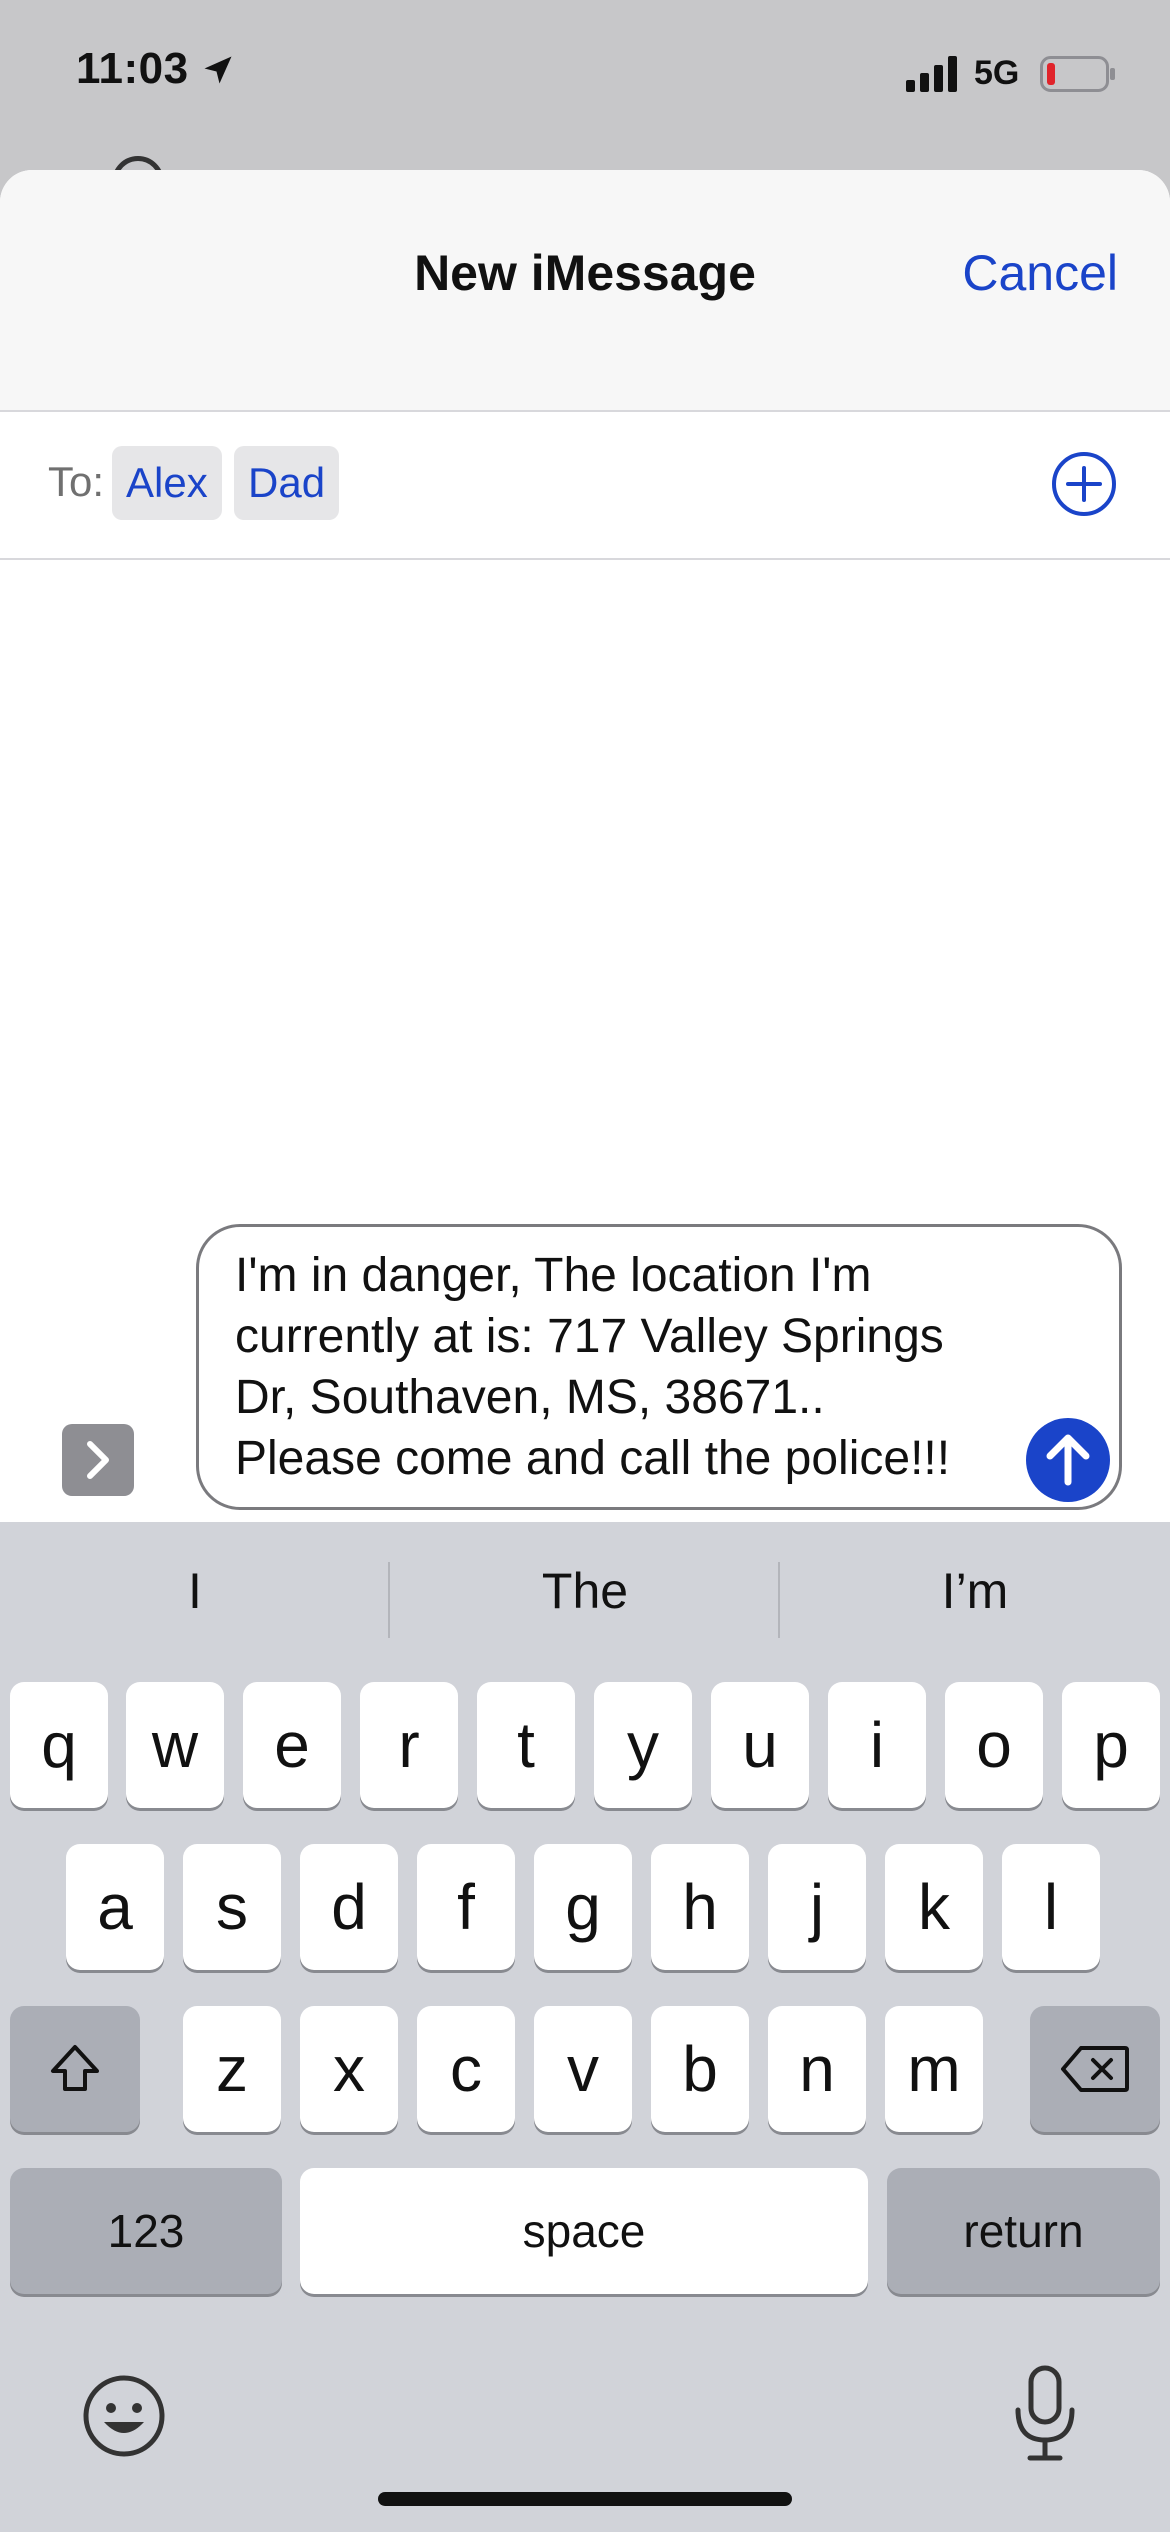 The width and height of the screenshot is (1170, 2532). Describe the element at coordinates (934, 1907) in the screenshot. I see `key-k: k` at that location.